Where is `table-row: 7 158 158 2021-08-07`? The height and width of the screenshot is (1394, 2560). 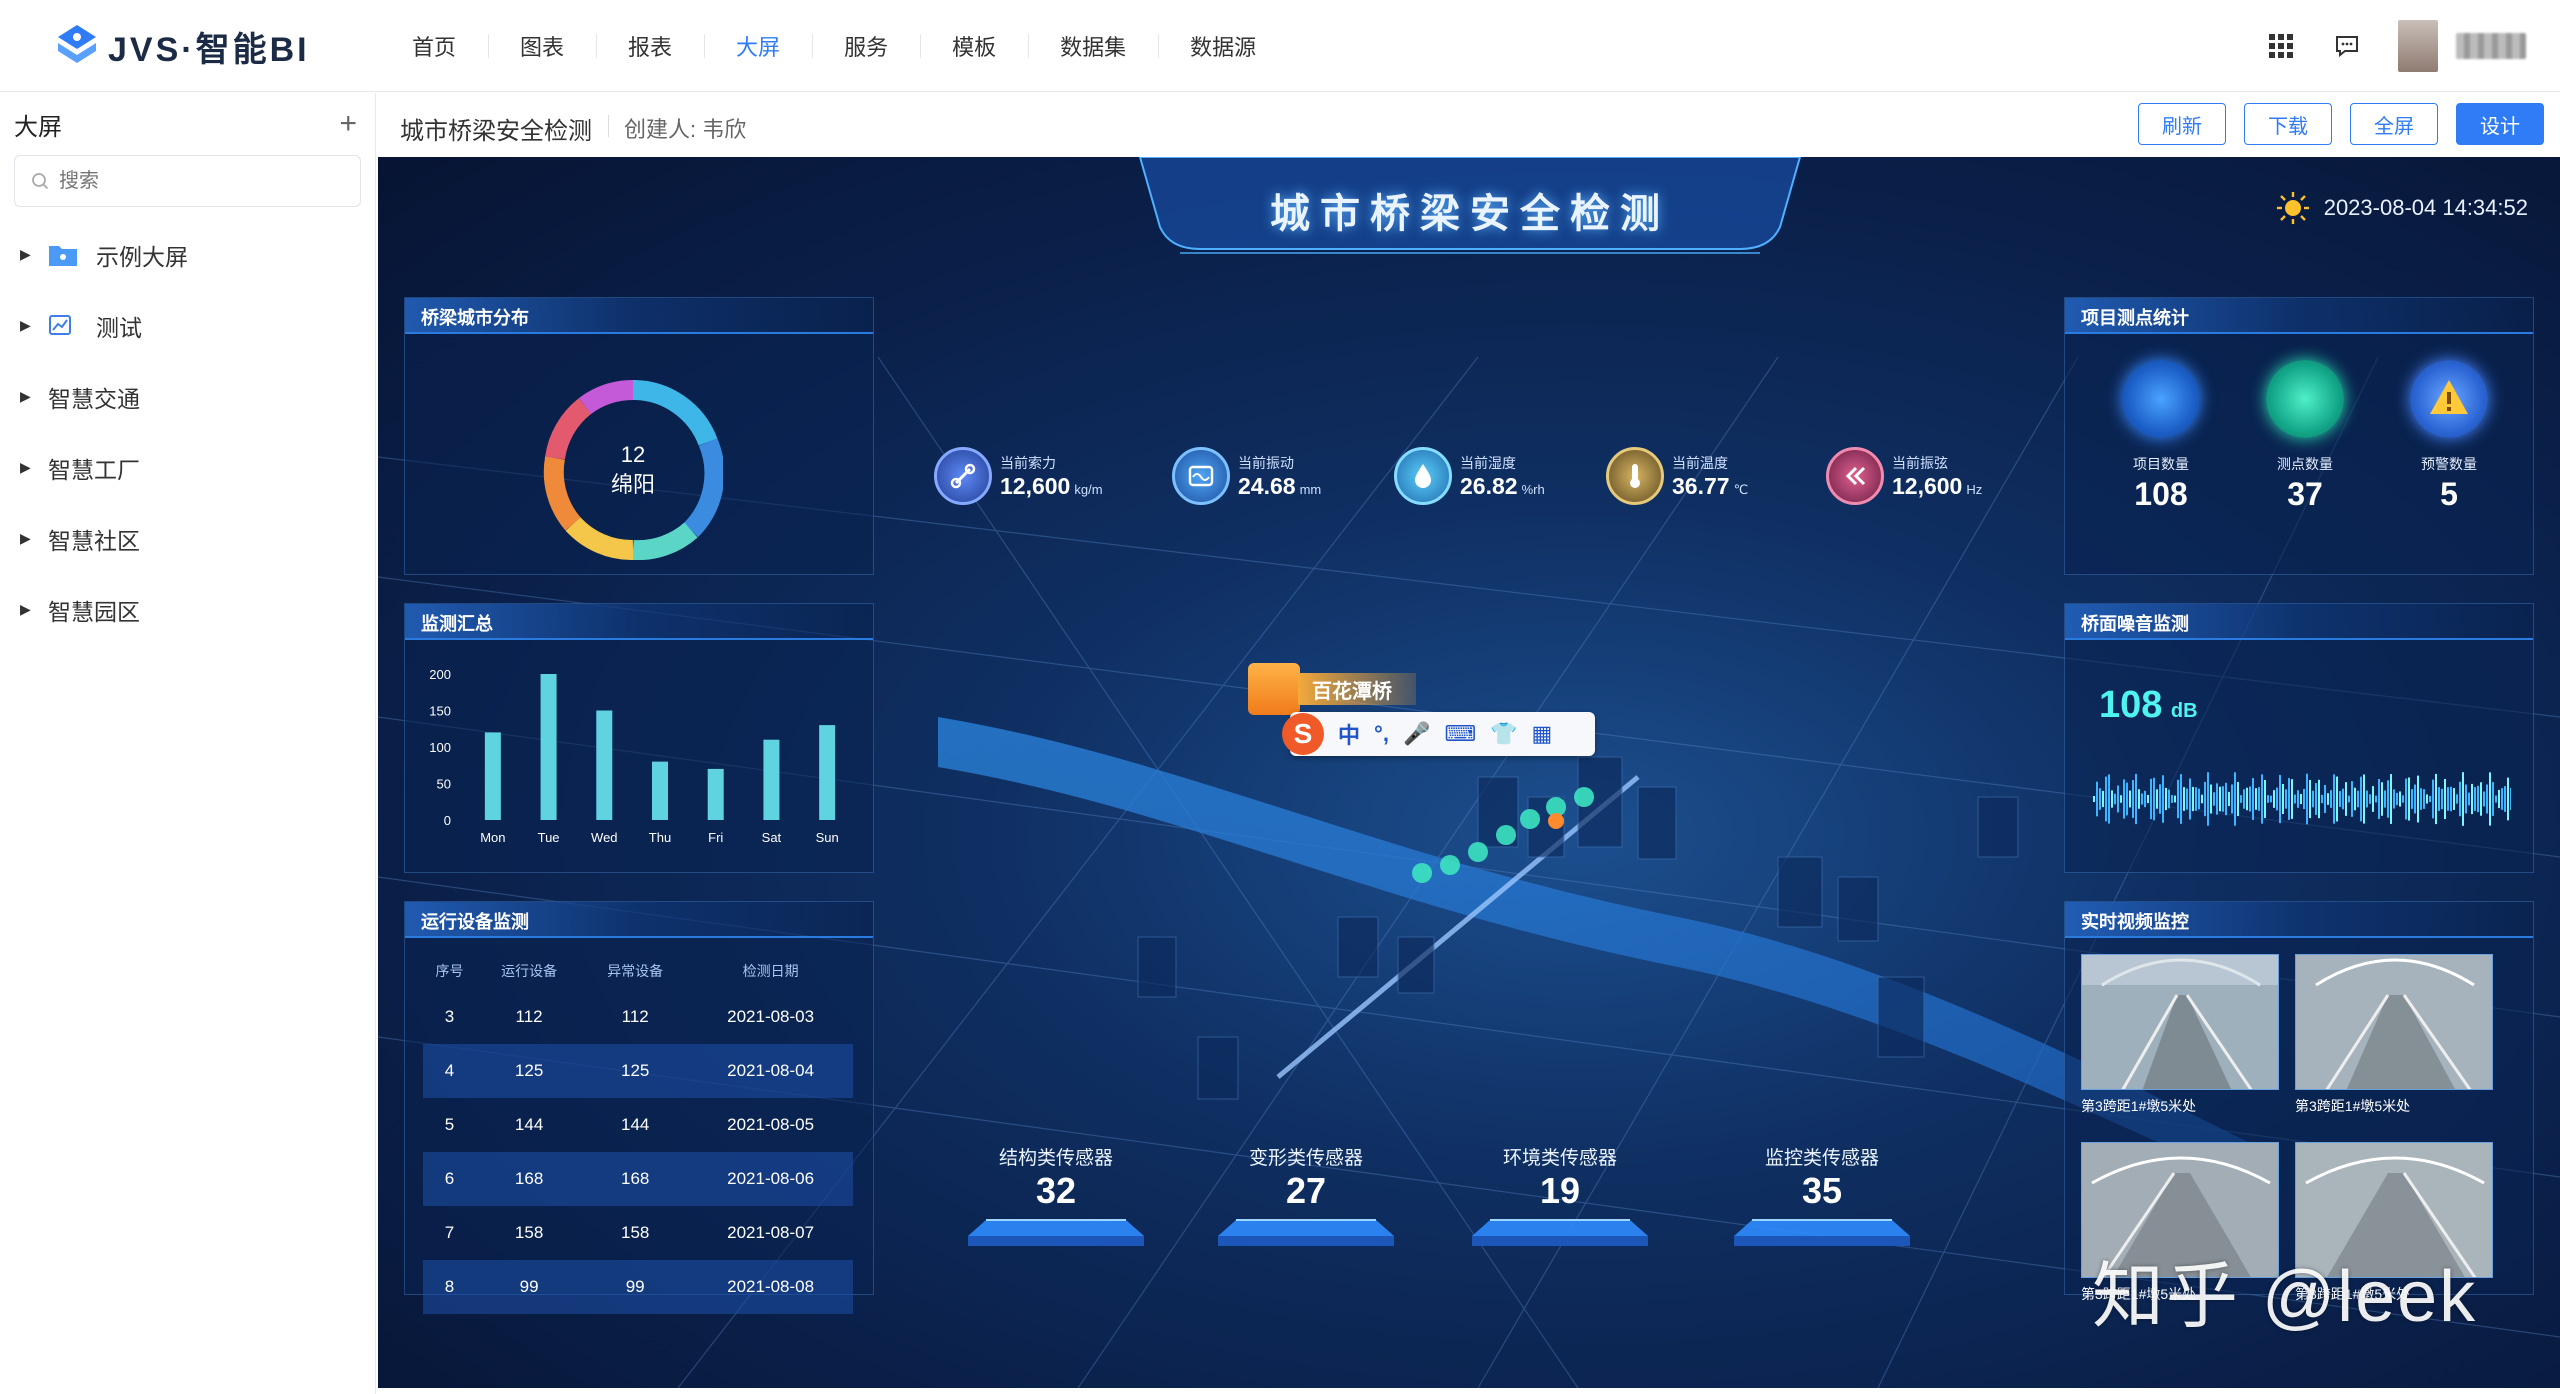
table-row: 7 158 158 2021-08-07 is located at coordinates (638, 1233).